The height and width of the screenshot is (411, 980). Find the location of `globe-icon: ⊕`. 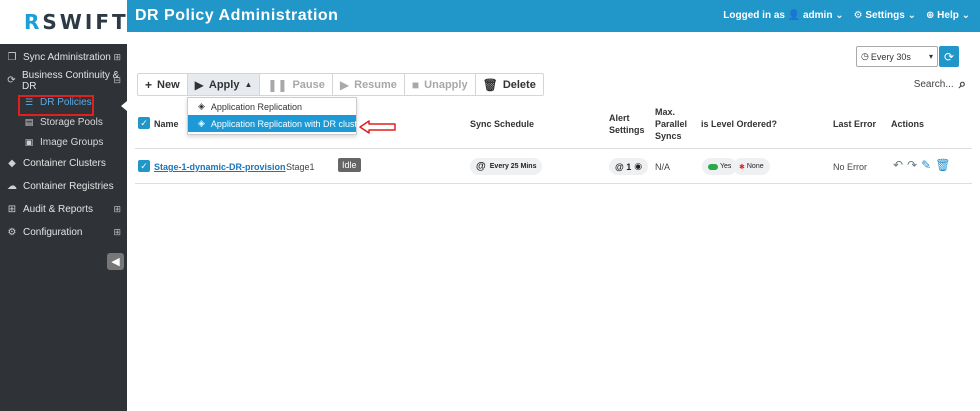

globe-icon: ⊕ is located at coordinates (930, 15).